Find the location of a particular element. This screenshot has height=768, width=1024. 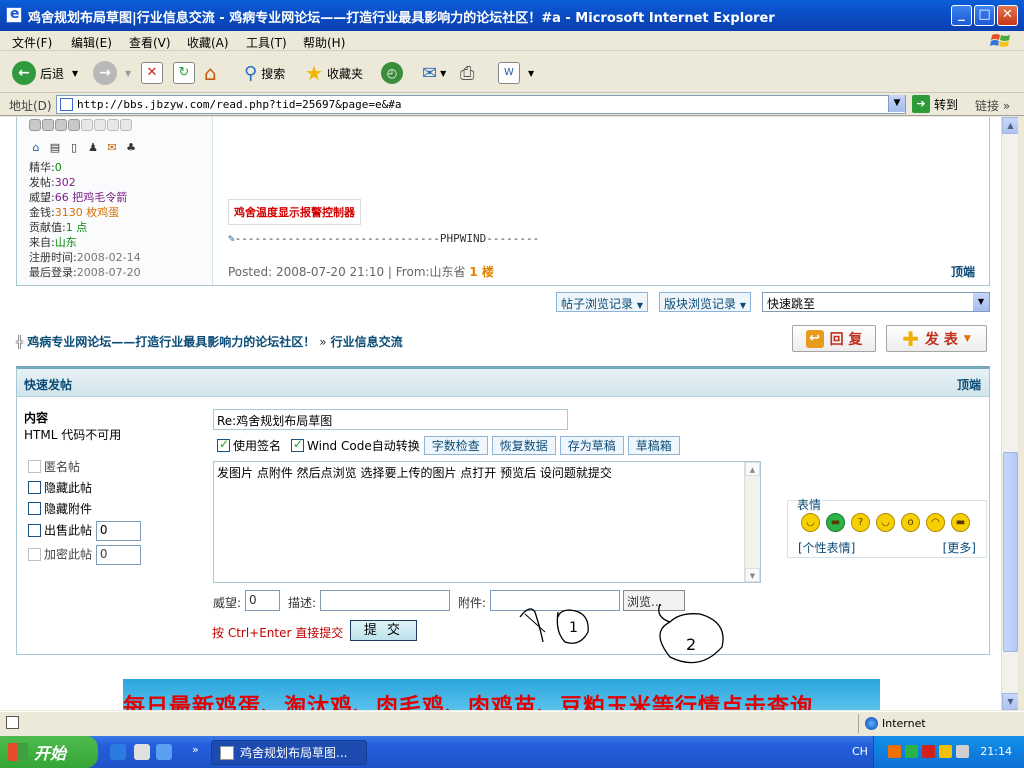

anonymous-option: 匿名帖 is located at coordinates (54, 466).